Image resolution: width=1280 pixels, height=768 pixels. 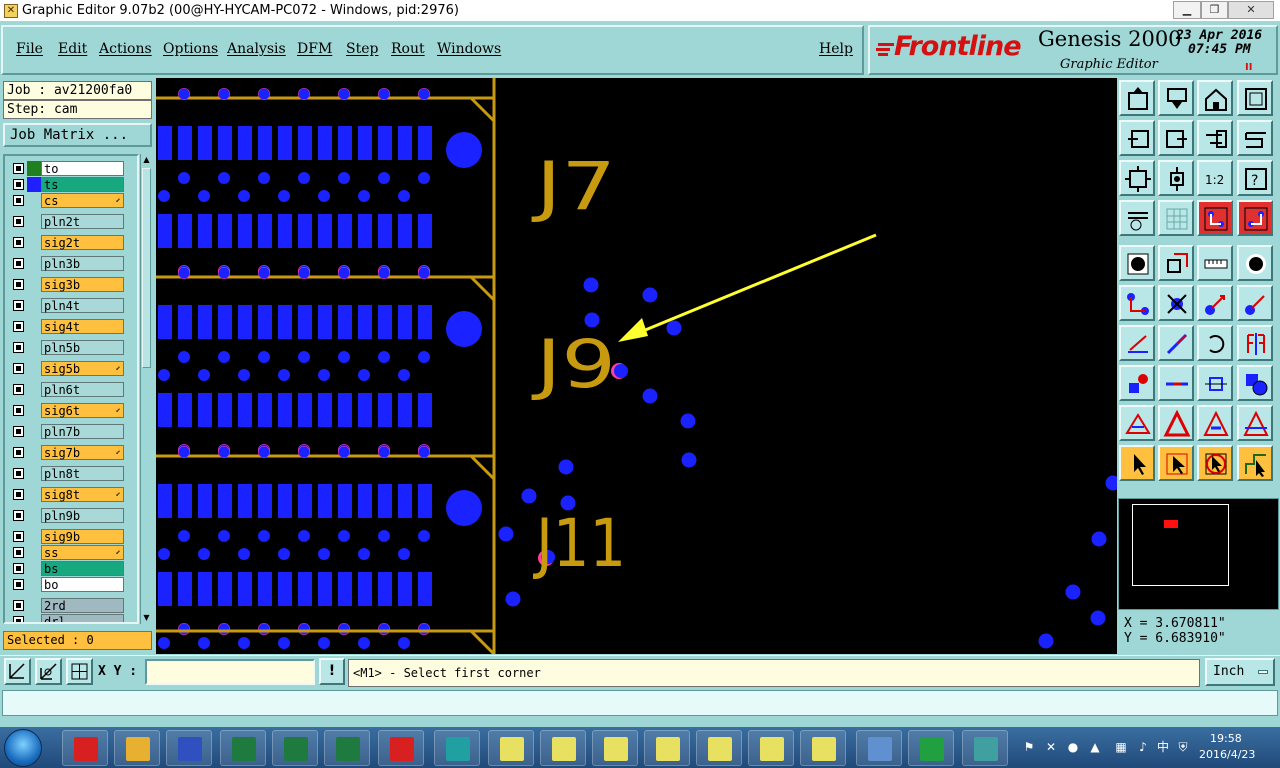 What do you see at coordinates (1183, 747) in the screenshot?
I see `shield-tray-icon: ⛨` at bounding box center [1183, 747].